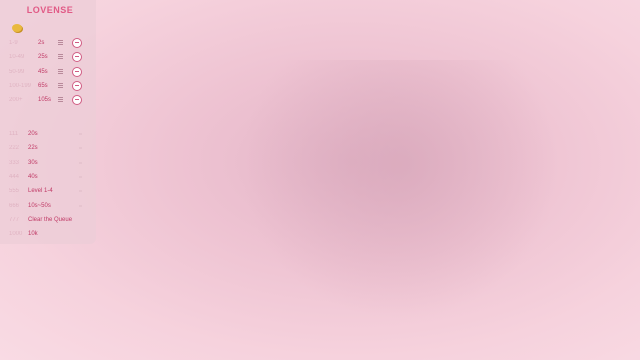  What do you see at coordinates (17, 28) in the screenshot?
I see `coin-icon` at bounding box center [17, 28].